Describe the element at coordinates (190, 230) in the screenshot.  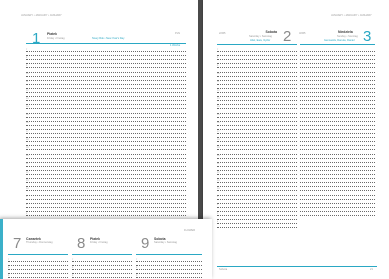
I see `page-header: FLOWER` at that location.